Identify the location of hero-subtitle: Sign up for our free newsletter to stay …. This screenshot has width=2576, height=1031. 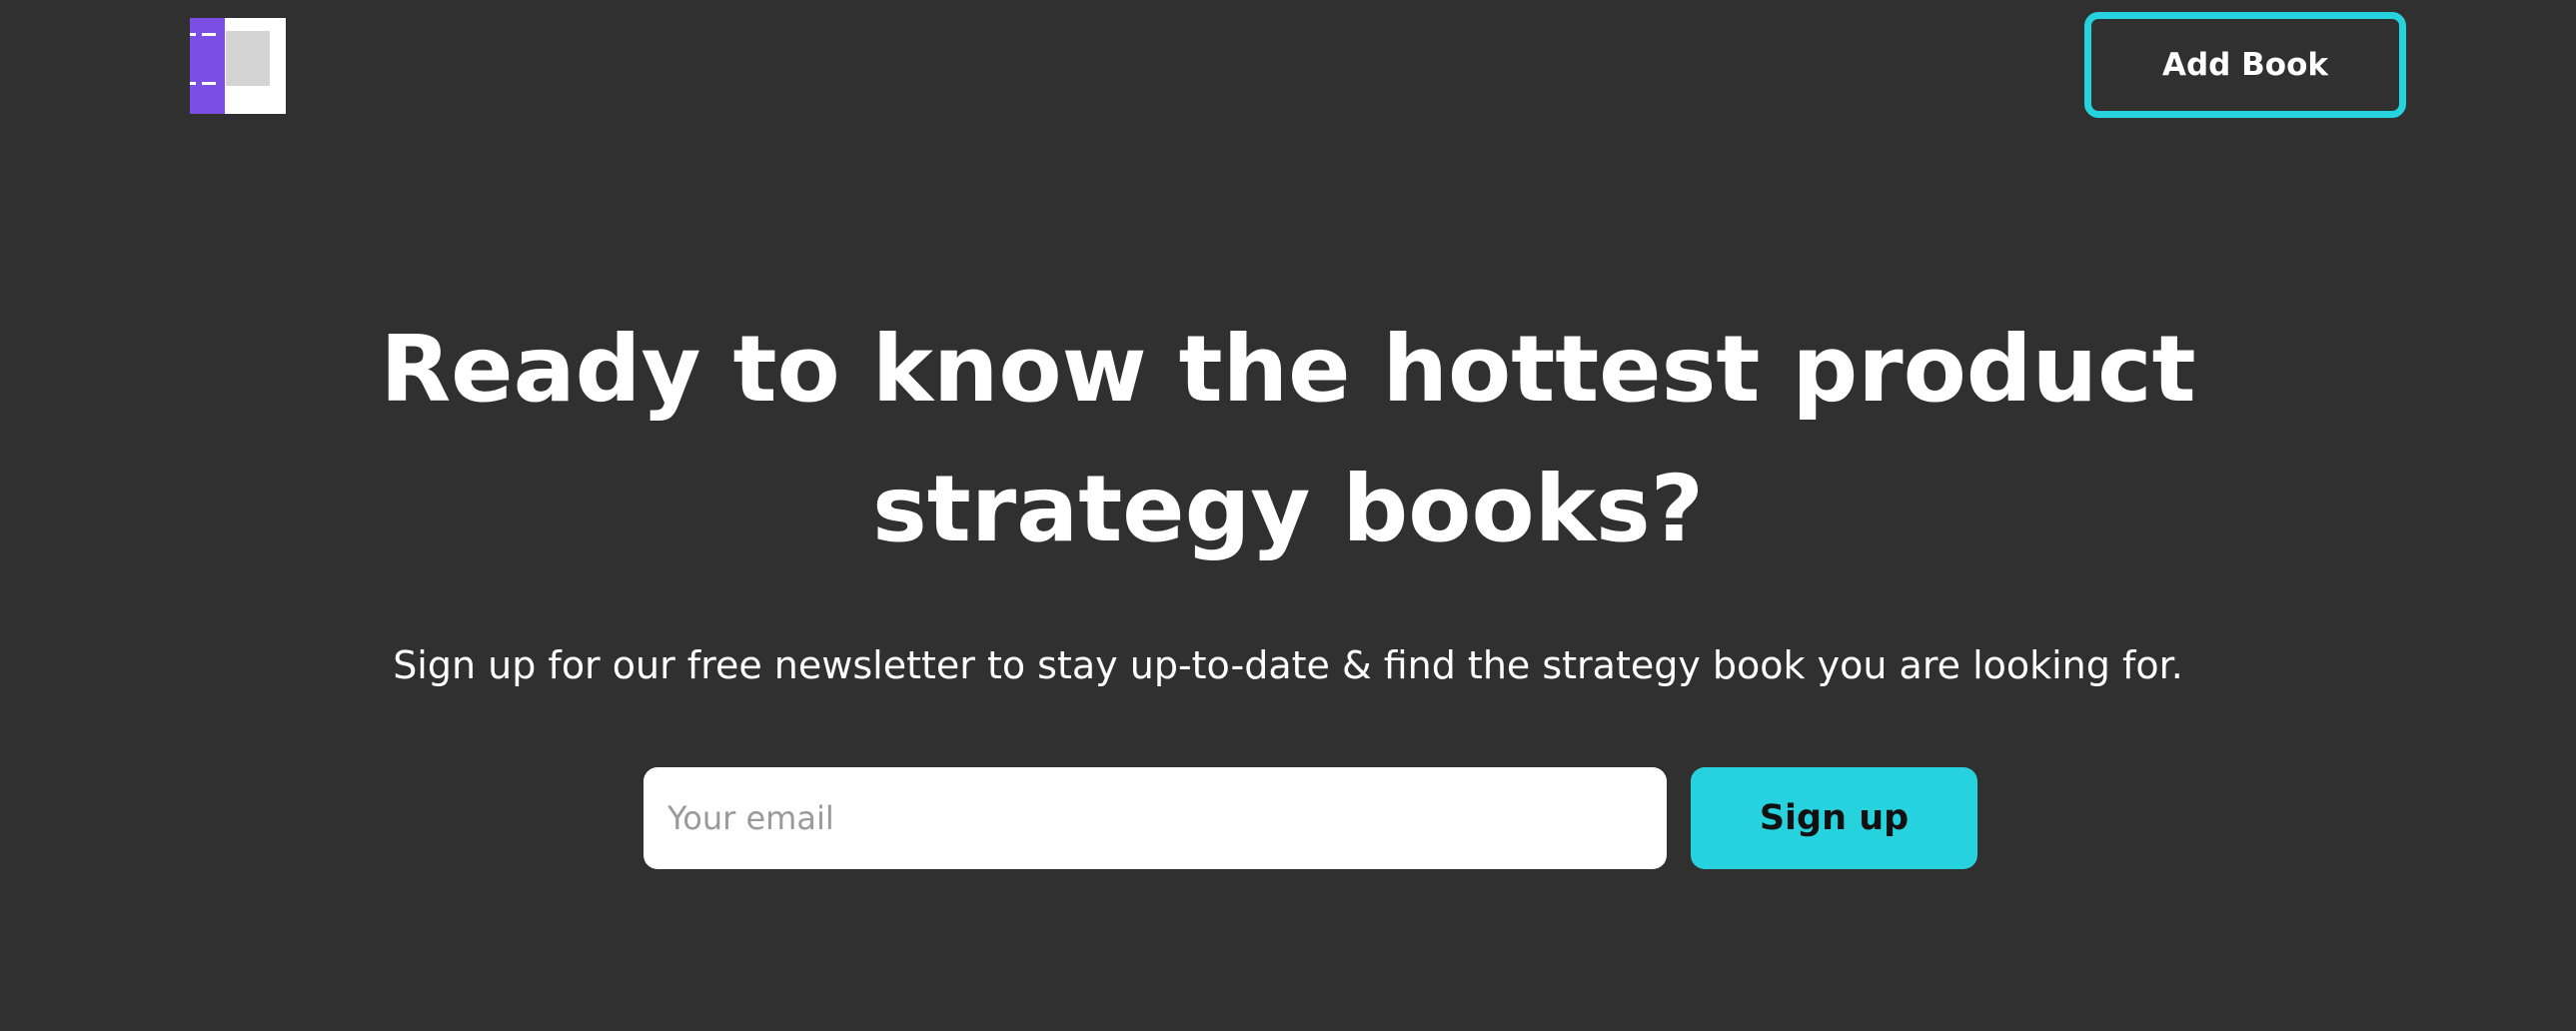
(1288, 665).